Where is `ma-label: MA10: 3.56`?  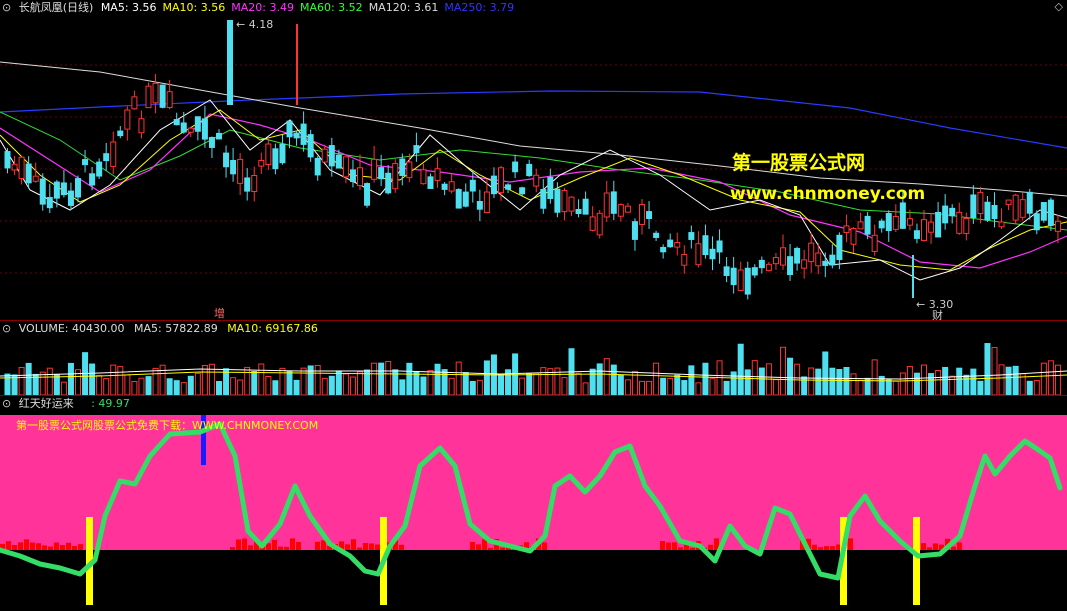
ma-label: MA10: 3.56 is located at coordinates (194, 7).